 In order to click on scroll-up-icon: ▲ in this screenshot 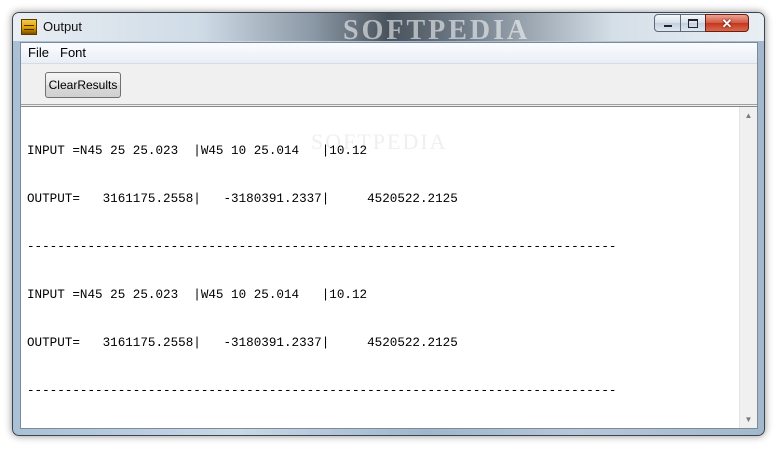, I will do `click(748, 115)`.